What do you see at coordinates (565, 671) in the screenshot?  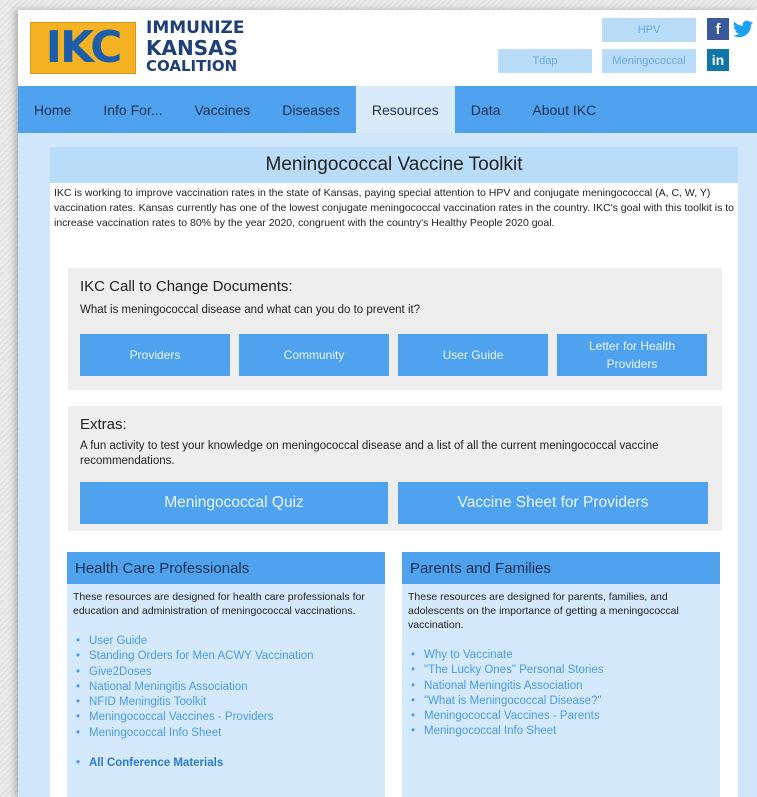 I see `parents-link-lucky-ones: "The Lucky Ones" Personal Stories` at bounding box center [565, 671].